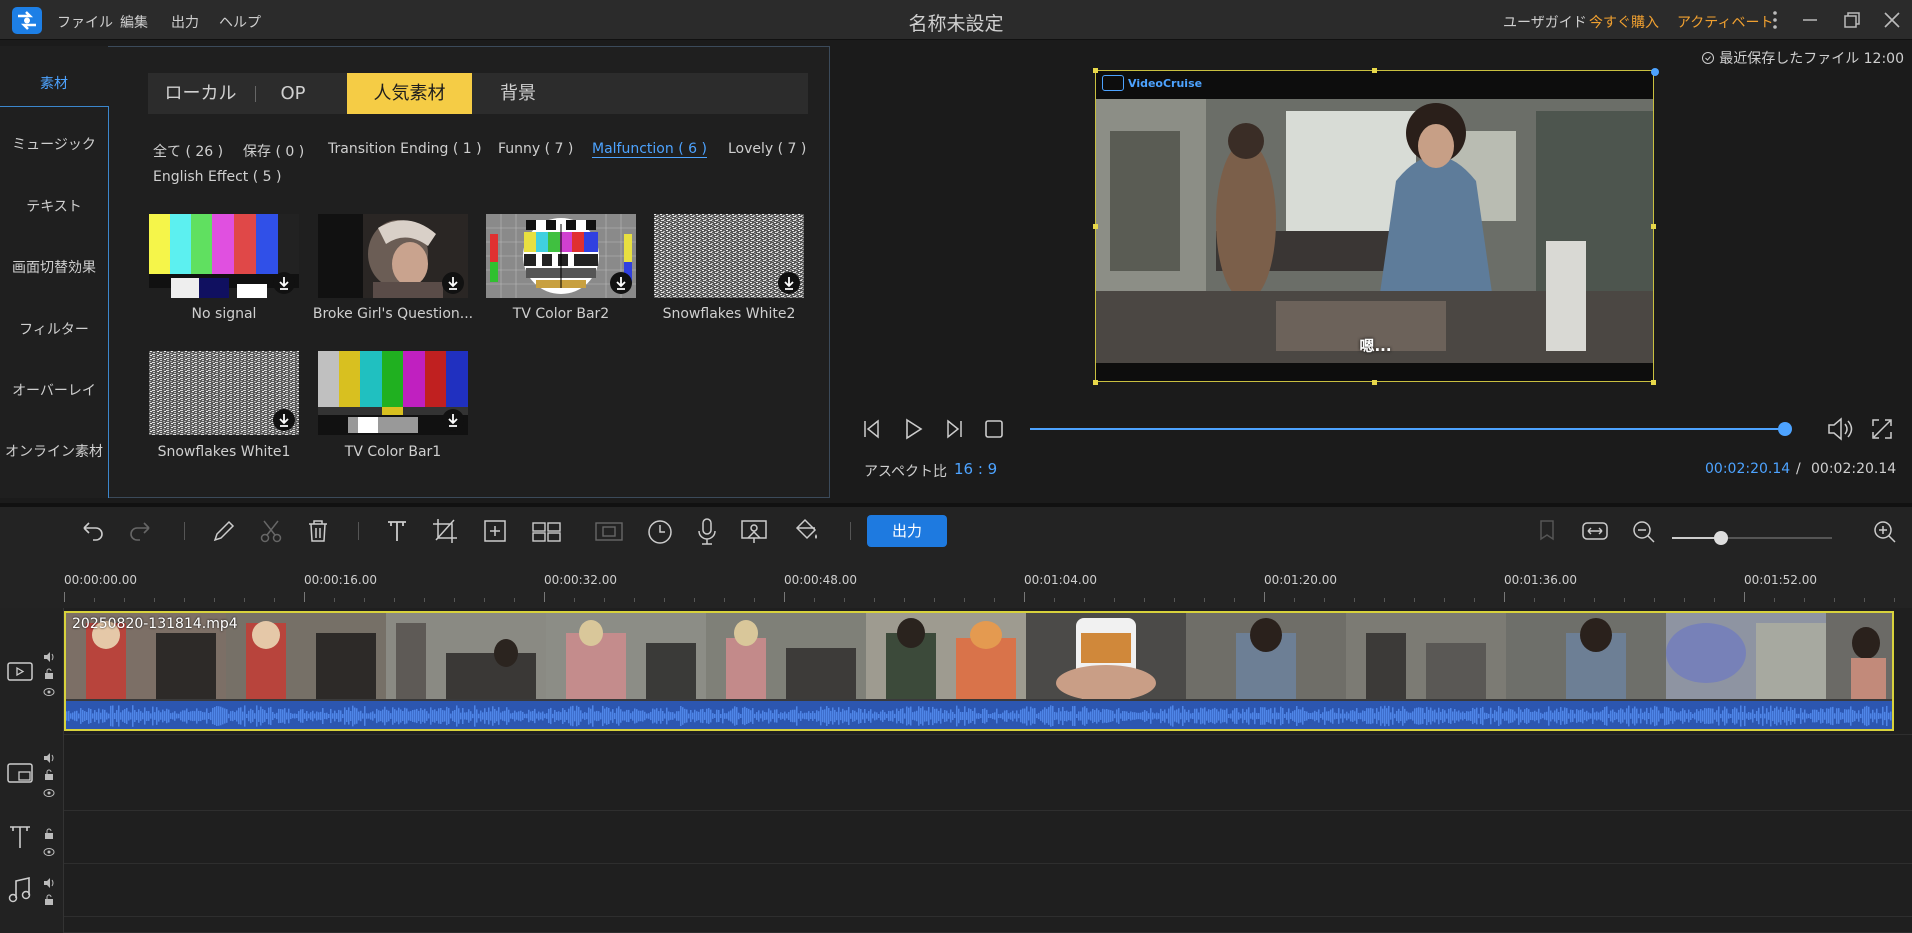 The width and height of the screenshot is (1912, 933). What do you see at coordinates (1721, 538) in the screenshot?
I see `zoom-slider-handle` at bounding box center [1721, 538].